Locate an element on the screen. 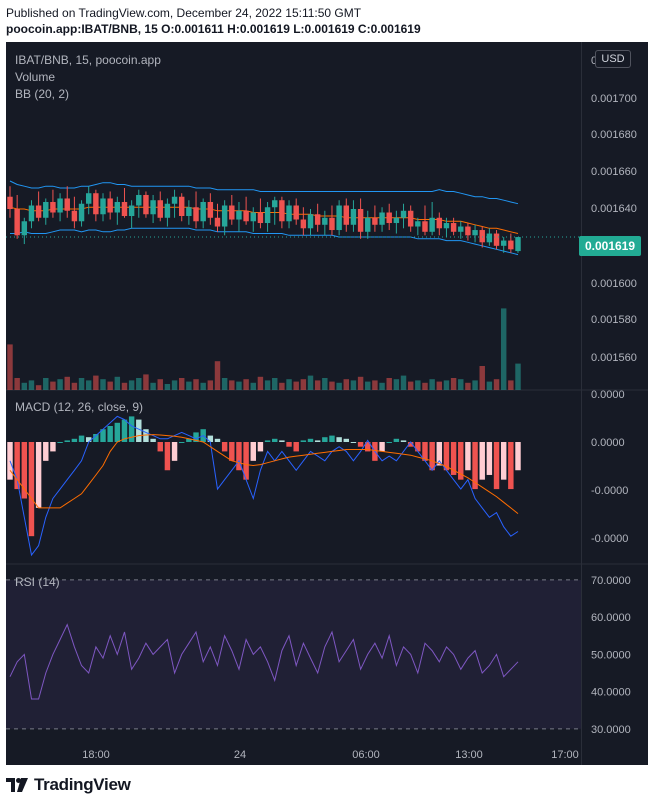 The height and width of the screenshot is (804, 653). symbol-legend: IBAT/BNB, 15, poocoin.app is located at coordinates (88, 60).